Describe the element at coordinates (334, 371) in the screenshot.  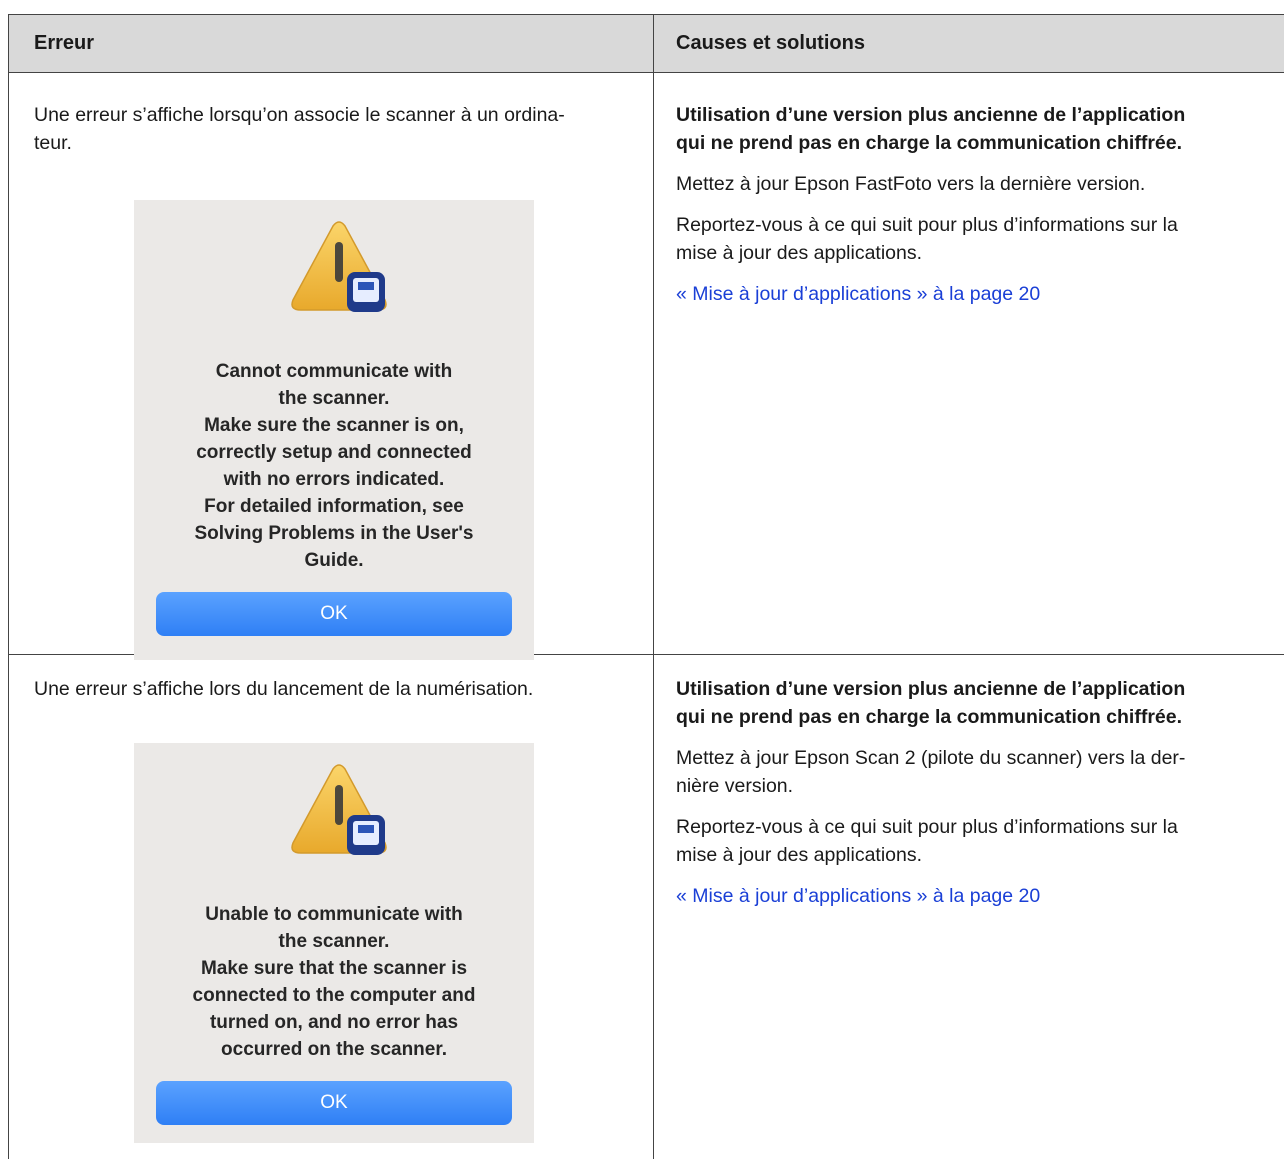
I see `dialog-line: Cannot communicate with` at that location.